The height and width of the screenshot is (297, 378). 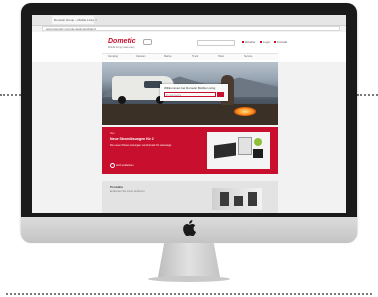 What do you see at coordinates (117, 187) in the screenshot?
I see `section-title: Produkte` at bounding box center [117, 187].